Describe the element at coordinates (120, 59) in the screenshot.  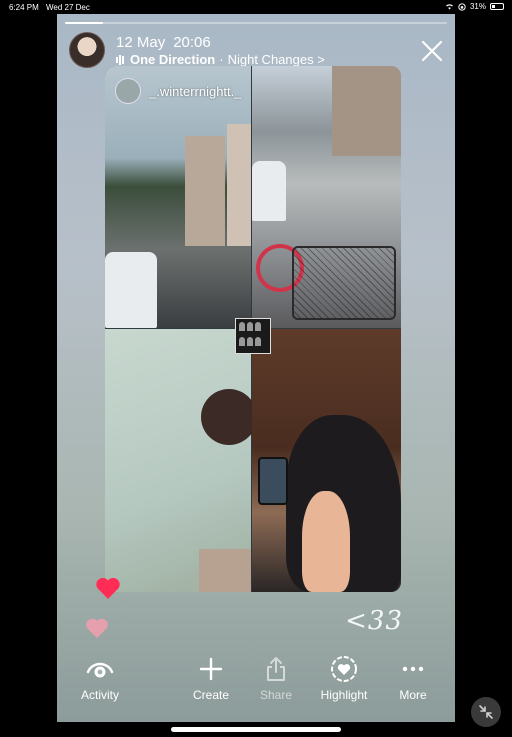
I see `music-bars-icon` at that location.